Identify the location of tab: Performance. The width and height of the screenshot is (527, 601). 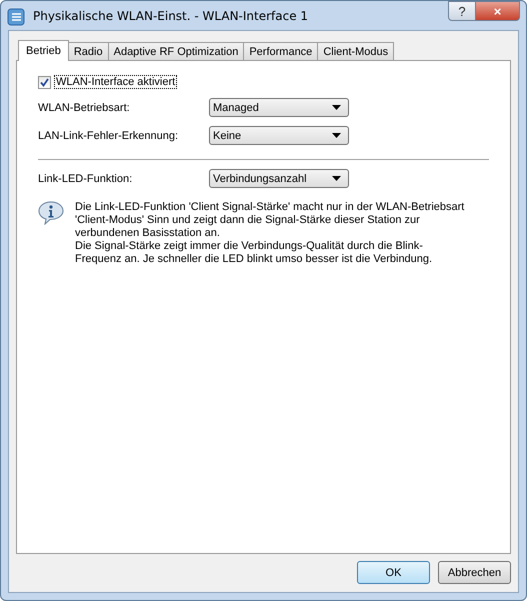
(280, 51).